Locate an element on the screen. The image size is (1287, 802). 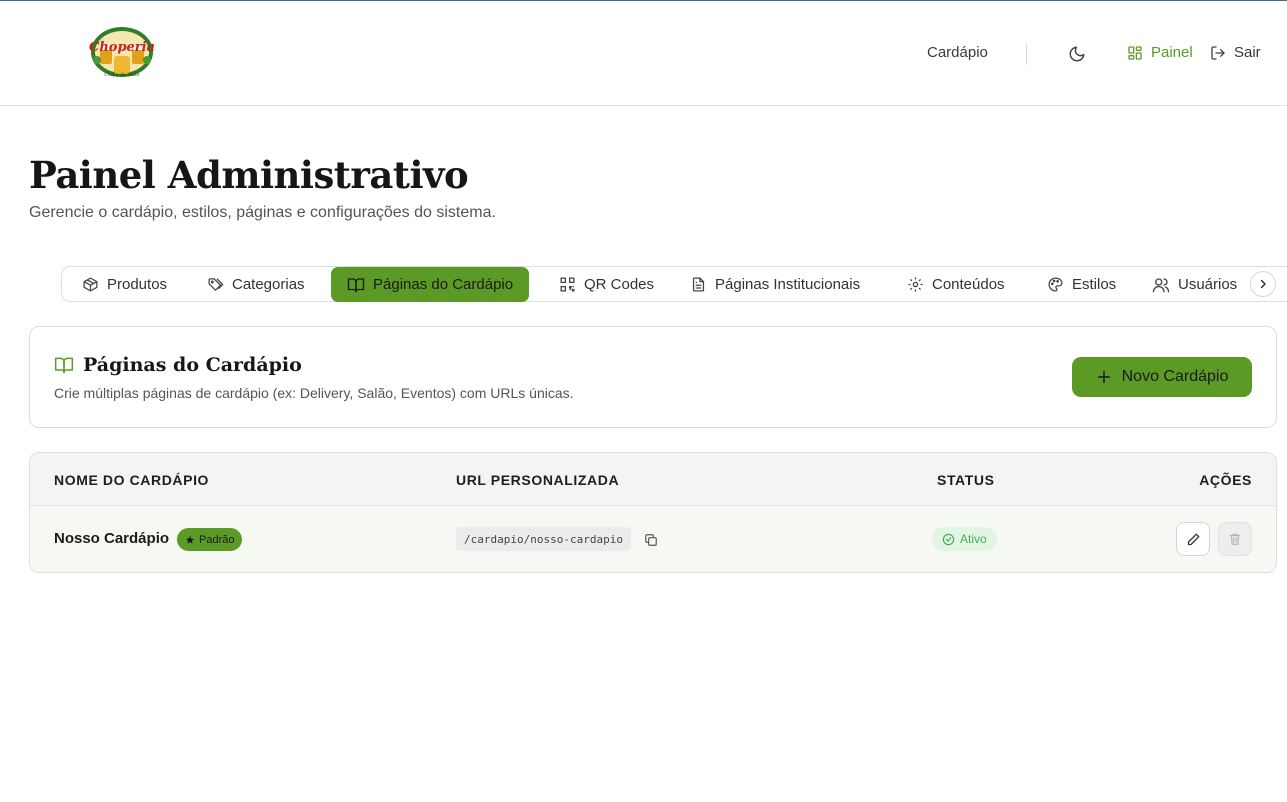
logo-subtext: Chopp de Malte is located at coordinates (122, 75).